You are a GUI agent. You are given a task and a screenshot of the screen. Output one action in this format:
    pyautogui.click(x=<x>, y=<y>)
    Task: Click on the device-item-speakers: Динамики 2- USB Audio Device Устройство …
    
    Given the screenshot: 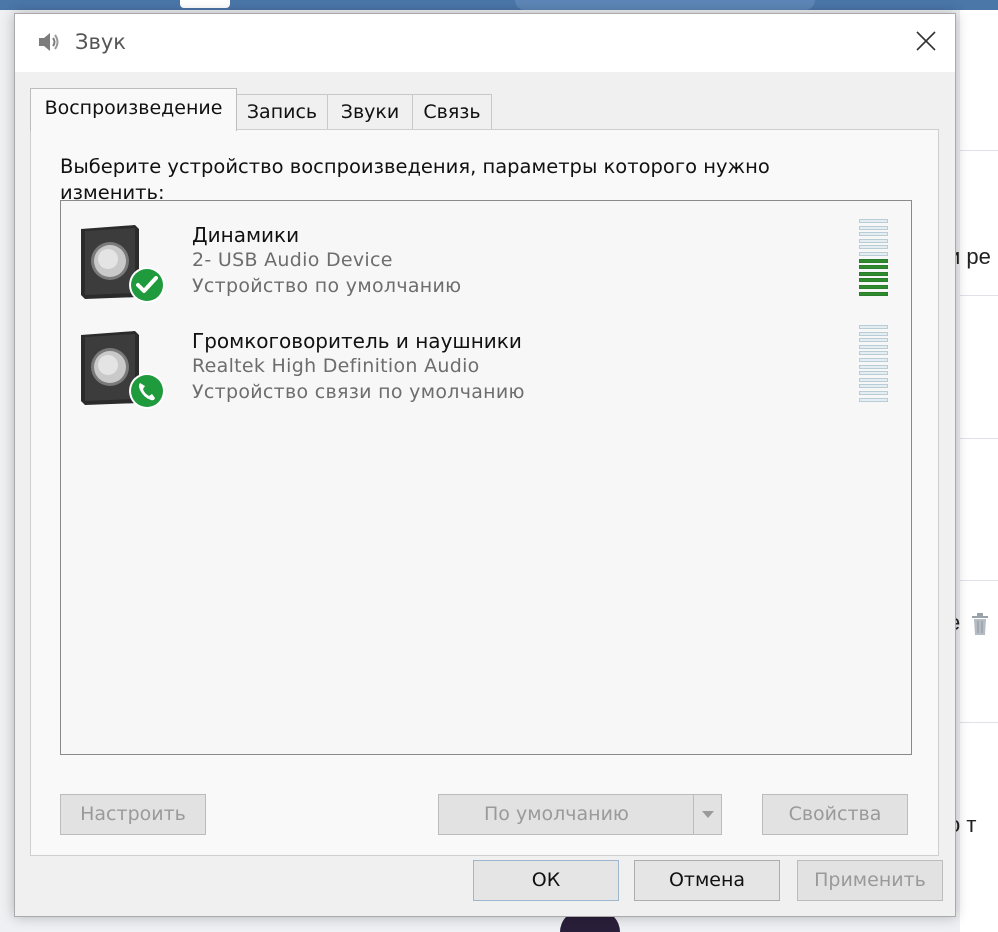 What is the action you would take?
    pyautogui.click(x=486, y=253)
    